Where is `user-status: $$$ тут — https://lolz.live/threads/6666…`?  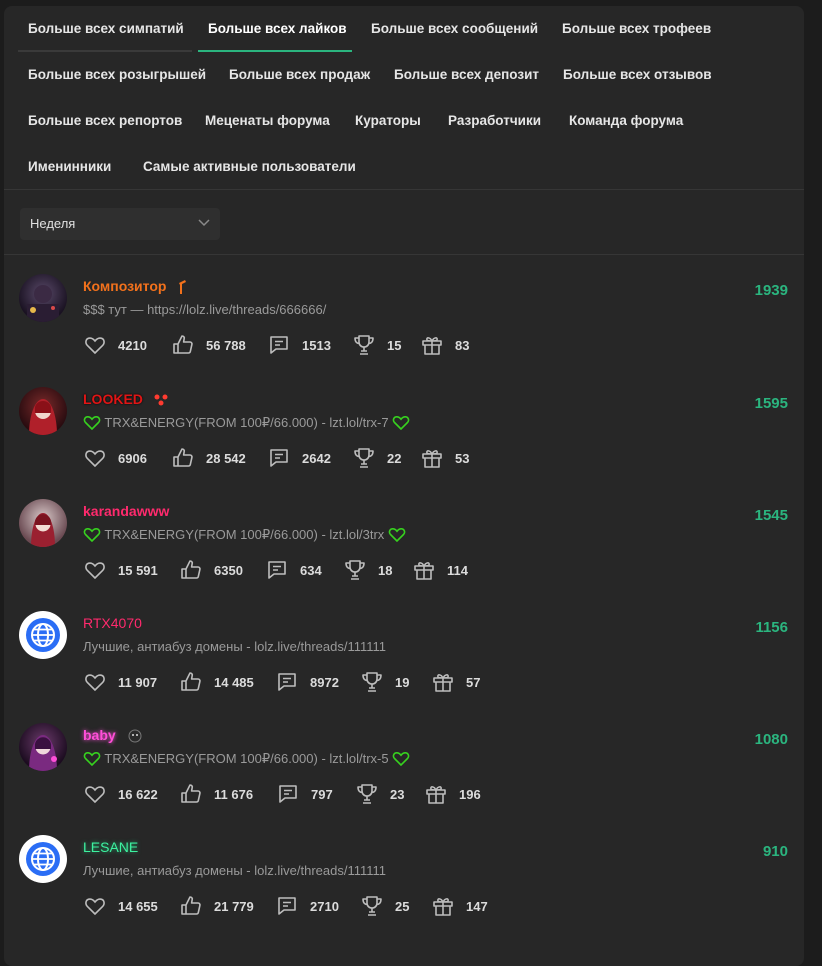 user-status: $$$ тут — https://lolz.live/threads/6666… is located at coordinates (205, 309).